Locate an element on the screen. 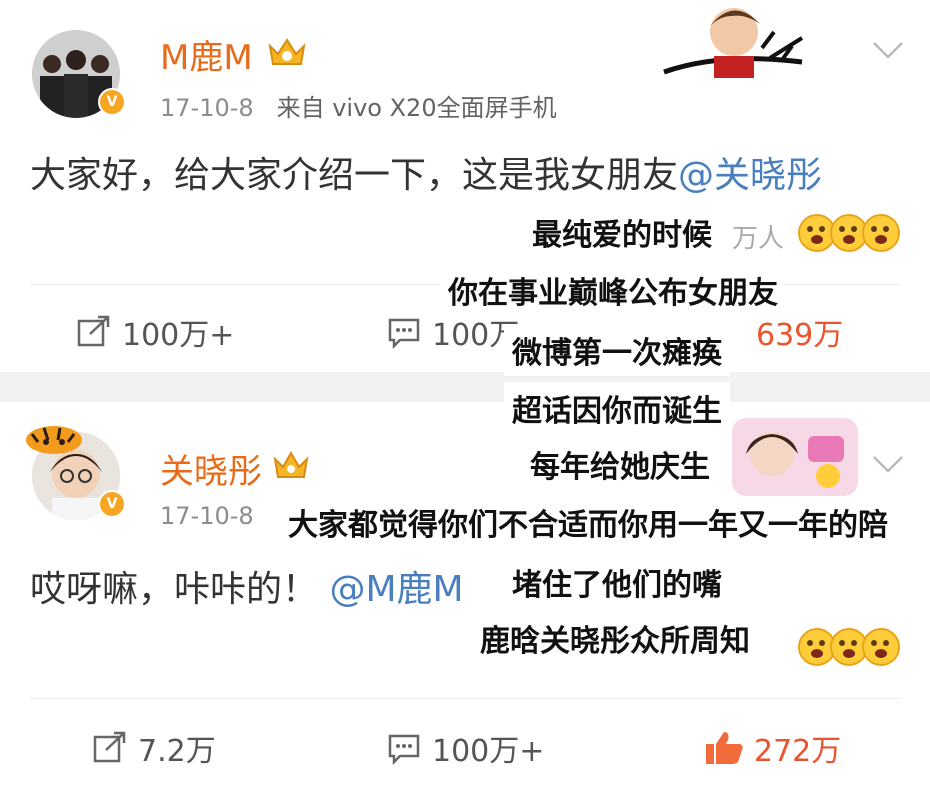  overlay-caption: 大家都觉得你们不合适而你用一年又一年的陪 is located at coordinates (588, 522).